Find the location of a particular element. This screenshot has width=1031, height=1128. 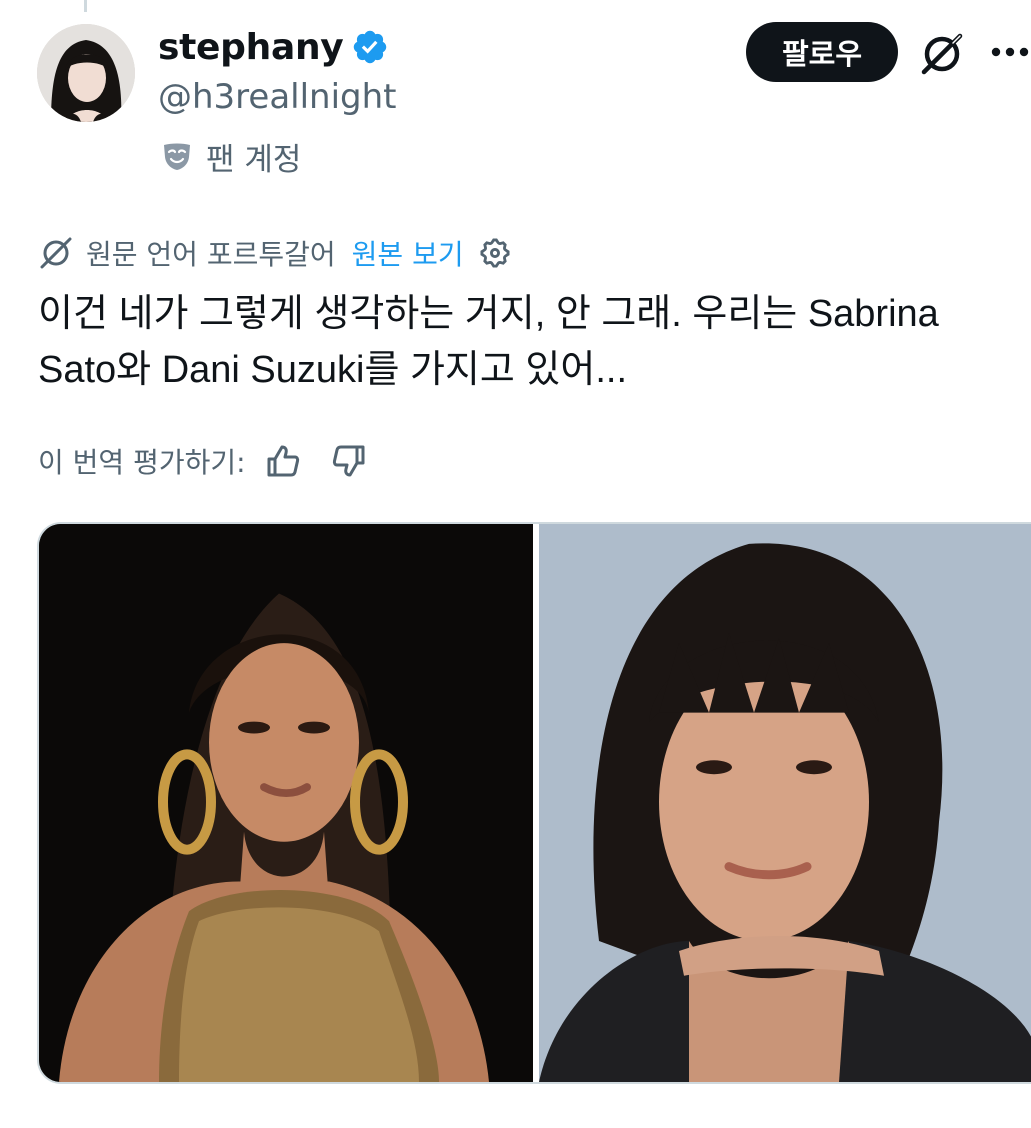

mask-icon is located at coordinates (177, 156).